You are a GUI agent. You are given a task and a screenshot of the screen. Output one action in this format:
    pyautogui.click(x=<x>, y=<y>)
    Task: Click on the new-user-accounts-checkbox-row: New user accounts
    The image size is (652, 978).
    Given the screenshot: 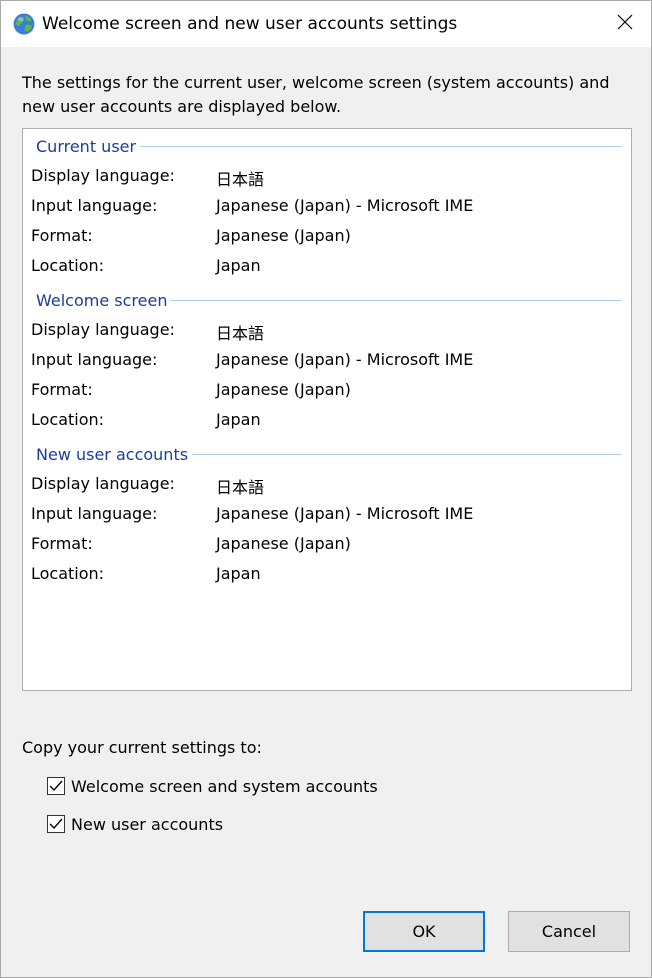 What is the action you would take?
    pyautogui.click(x=135, y=824)
    